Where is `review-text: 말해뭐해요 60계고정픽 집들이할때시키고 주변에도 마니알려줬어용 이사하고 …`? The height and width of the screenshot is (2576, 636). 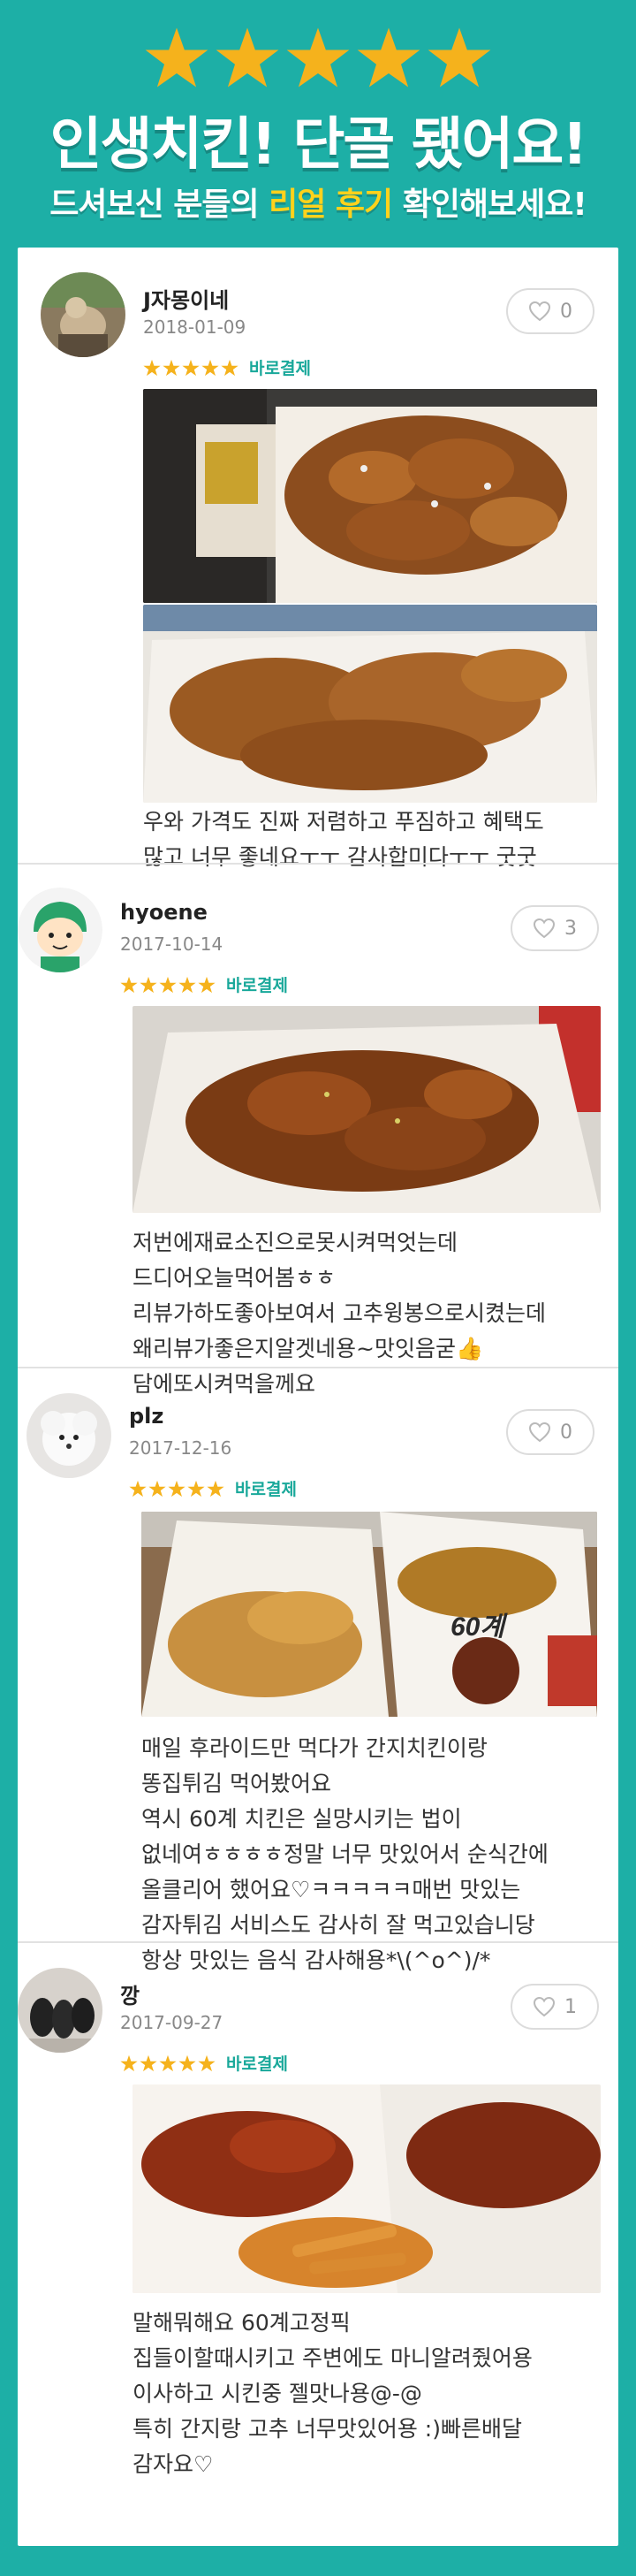 review-text: 말해뭐해요 60계고정픽 집들이할때시키고 주변에도 마니알려줬어용 이사하고 … is located at coordinates (332, 2393).